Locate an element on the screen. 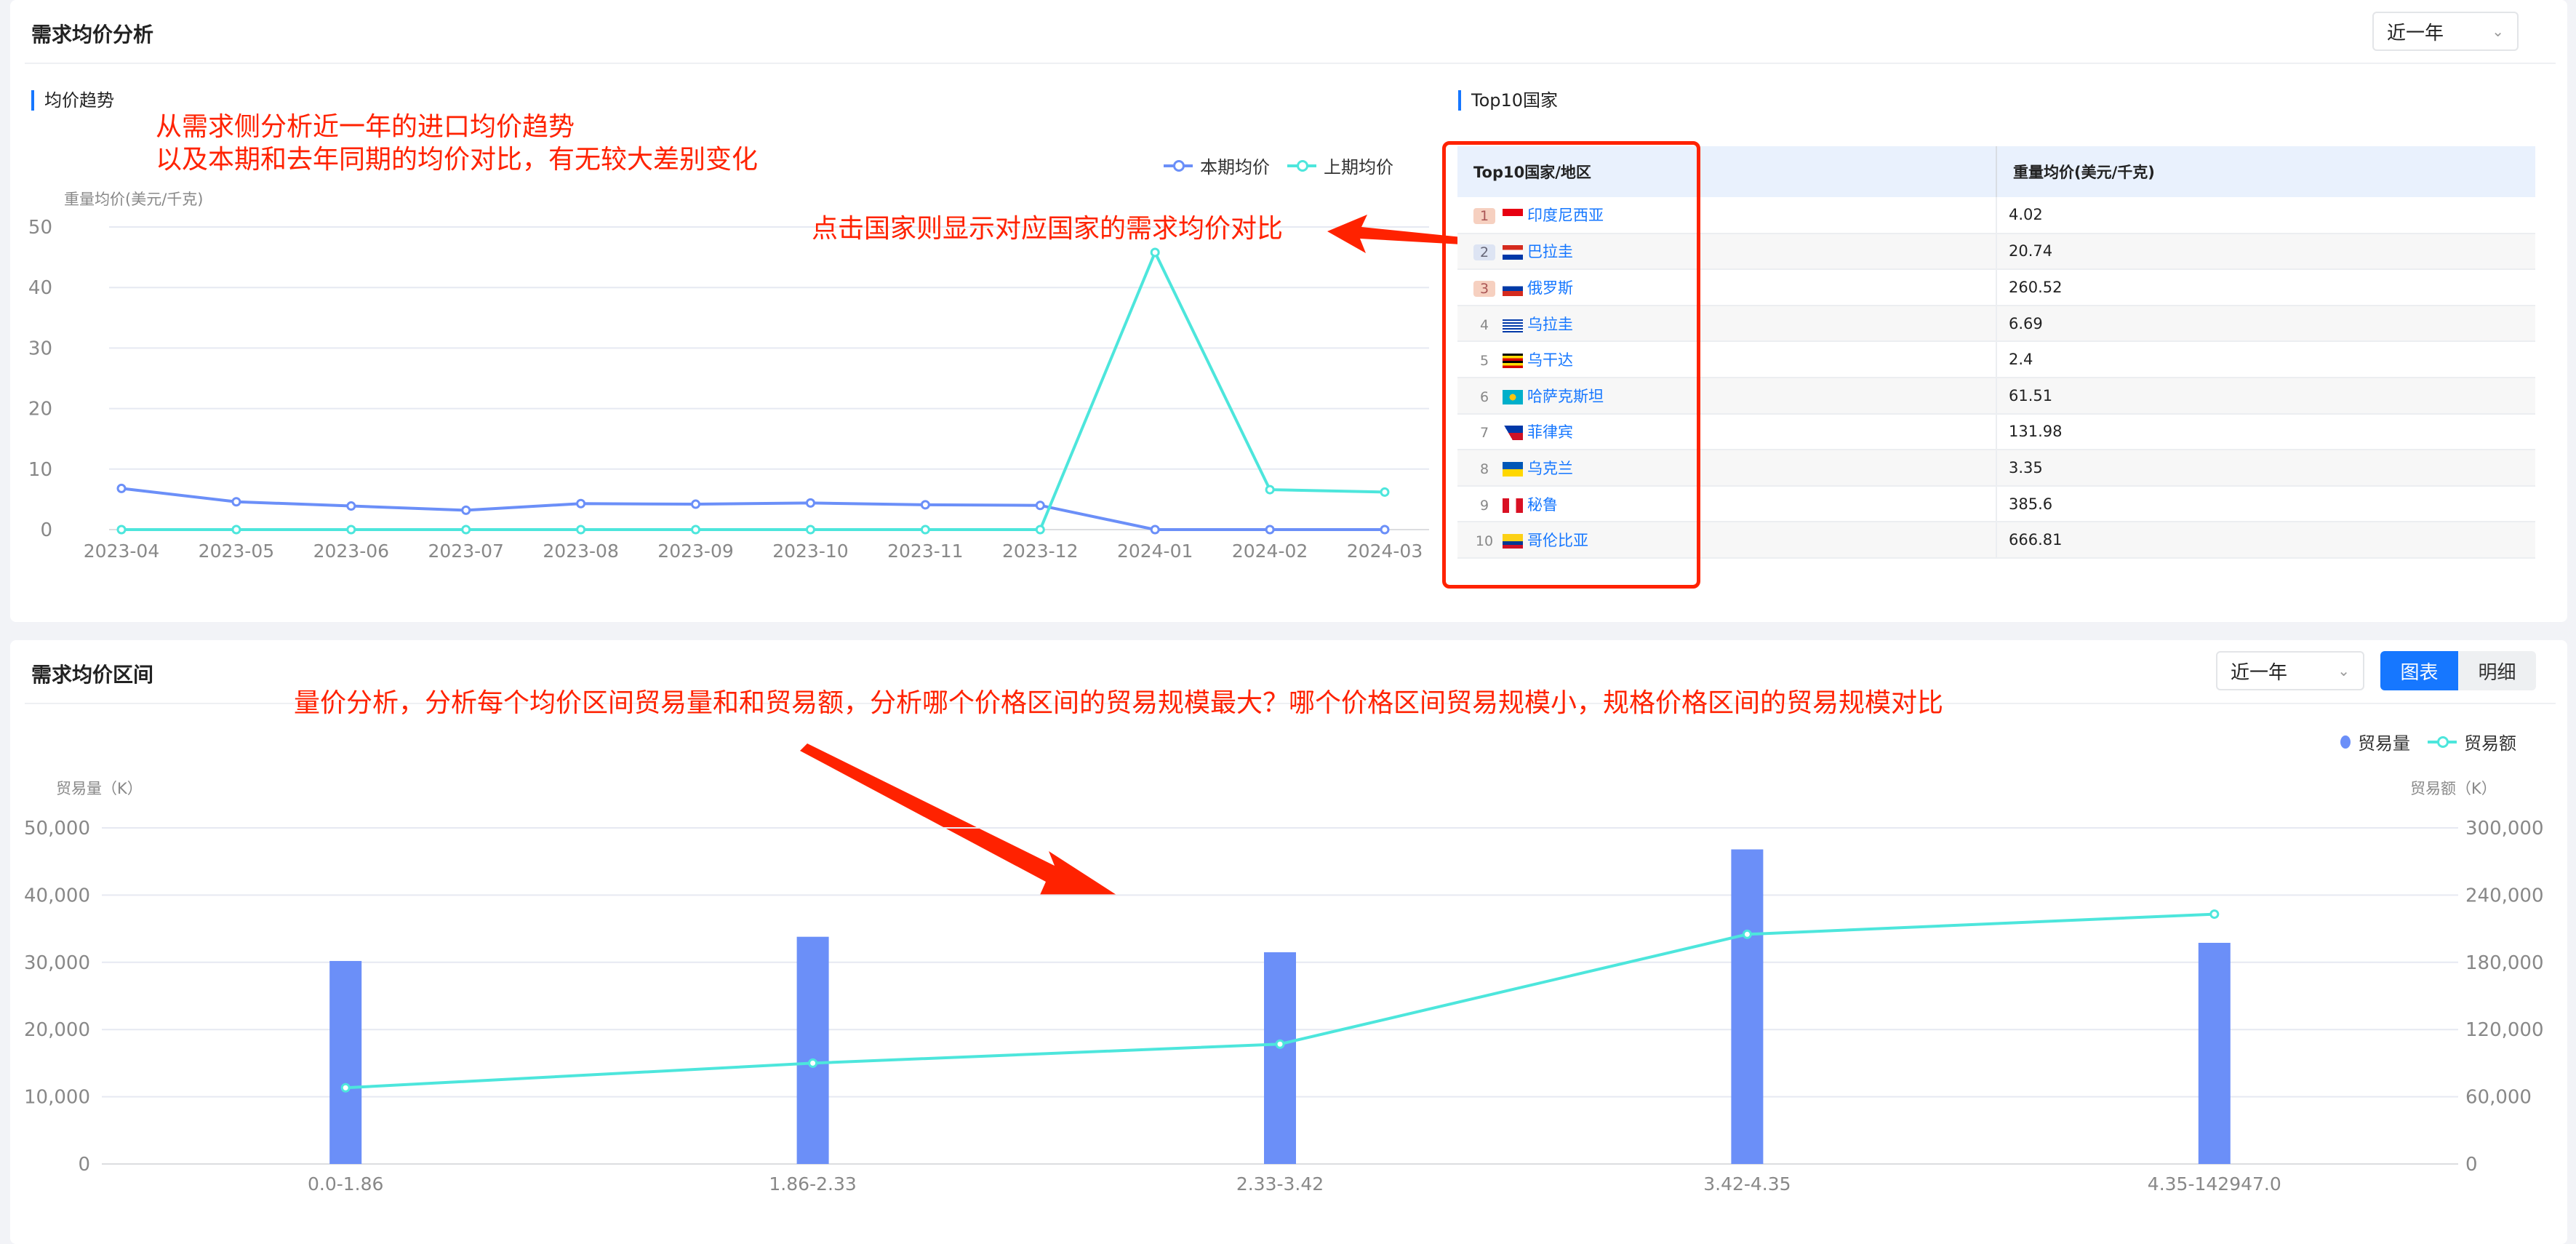  right-y-tick-label: 0 is located at coordinates (2471, 1165).